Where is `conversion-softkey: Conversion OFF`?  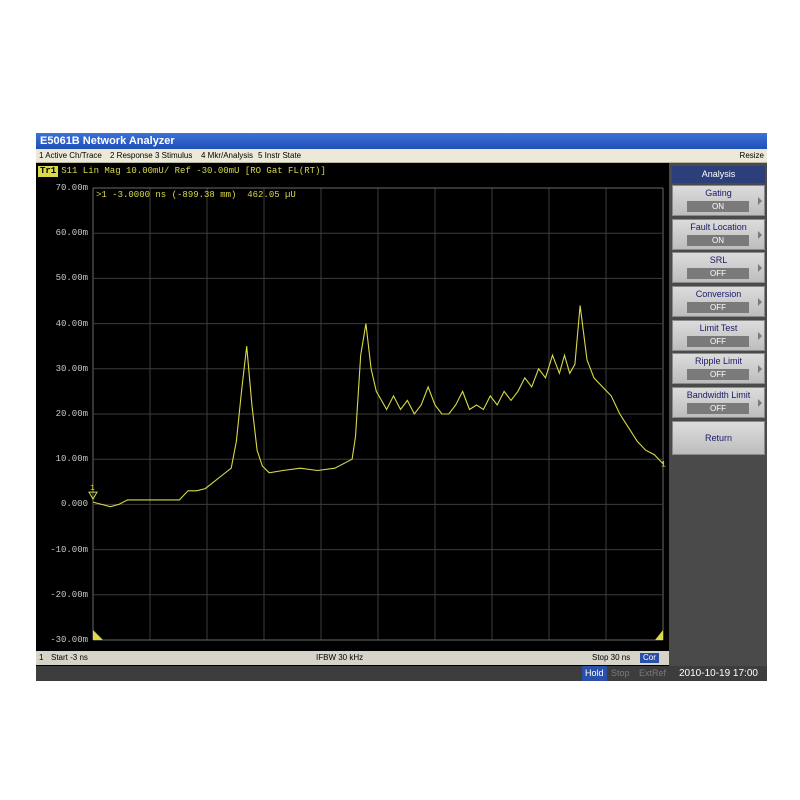
conversion-softkey: Conversion OFF is located at coordinates (718, 301).